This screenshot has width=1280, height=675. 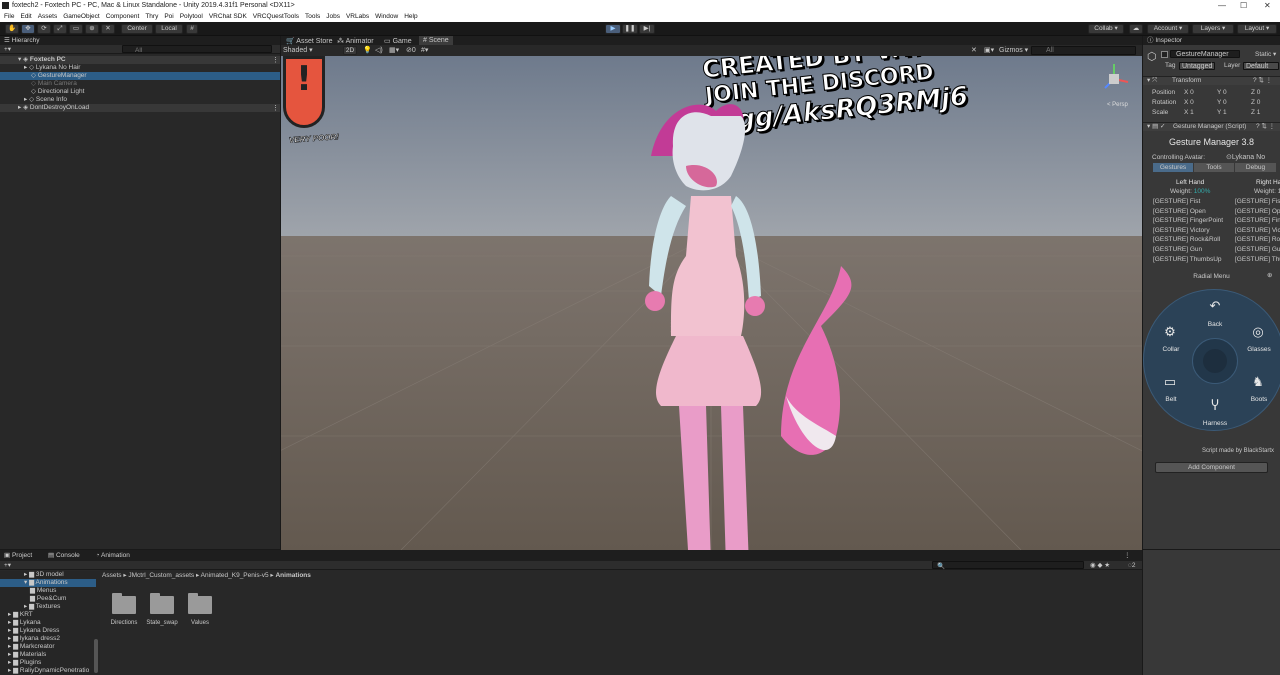 What do you see at coordinates (34, 639) in the screenshot?
I see `tree-item-lykana-dress2: ▸ ▆ lykana dress2` at bounding box center [34, 639].